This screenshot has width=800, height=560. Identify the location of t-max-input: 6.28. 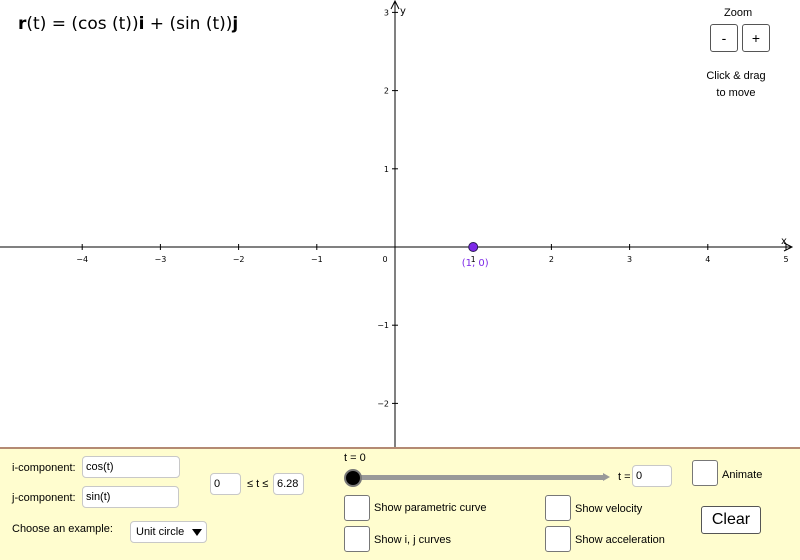
(288, 484).